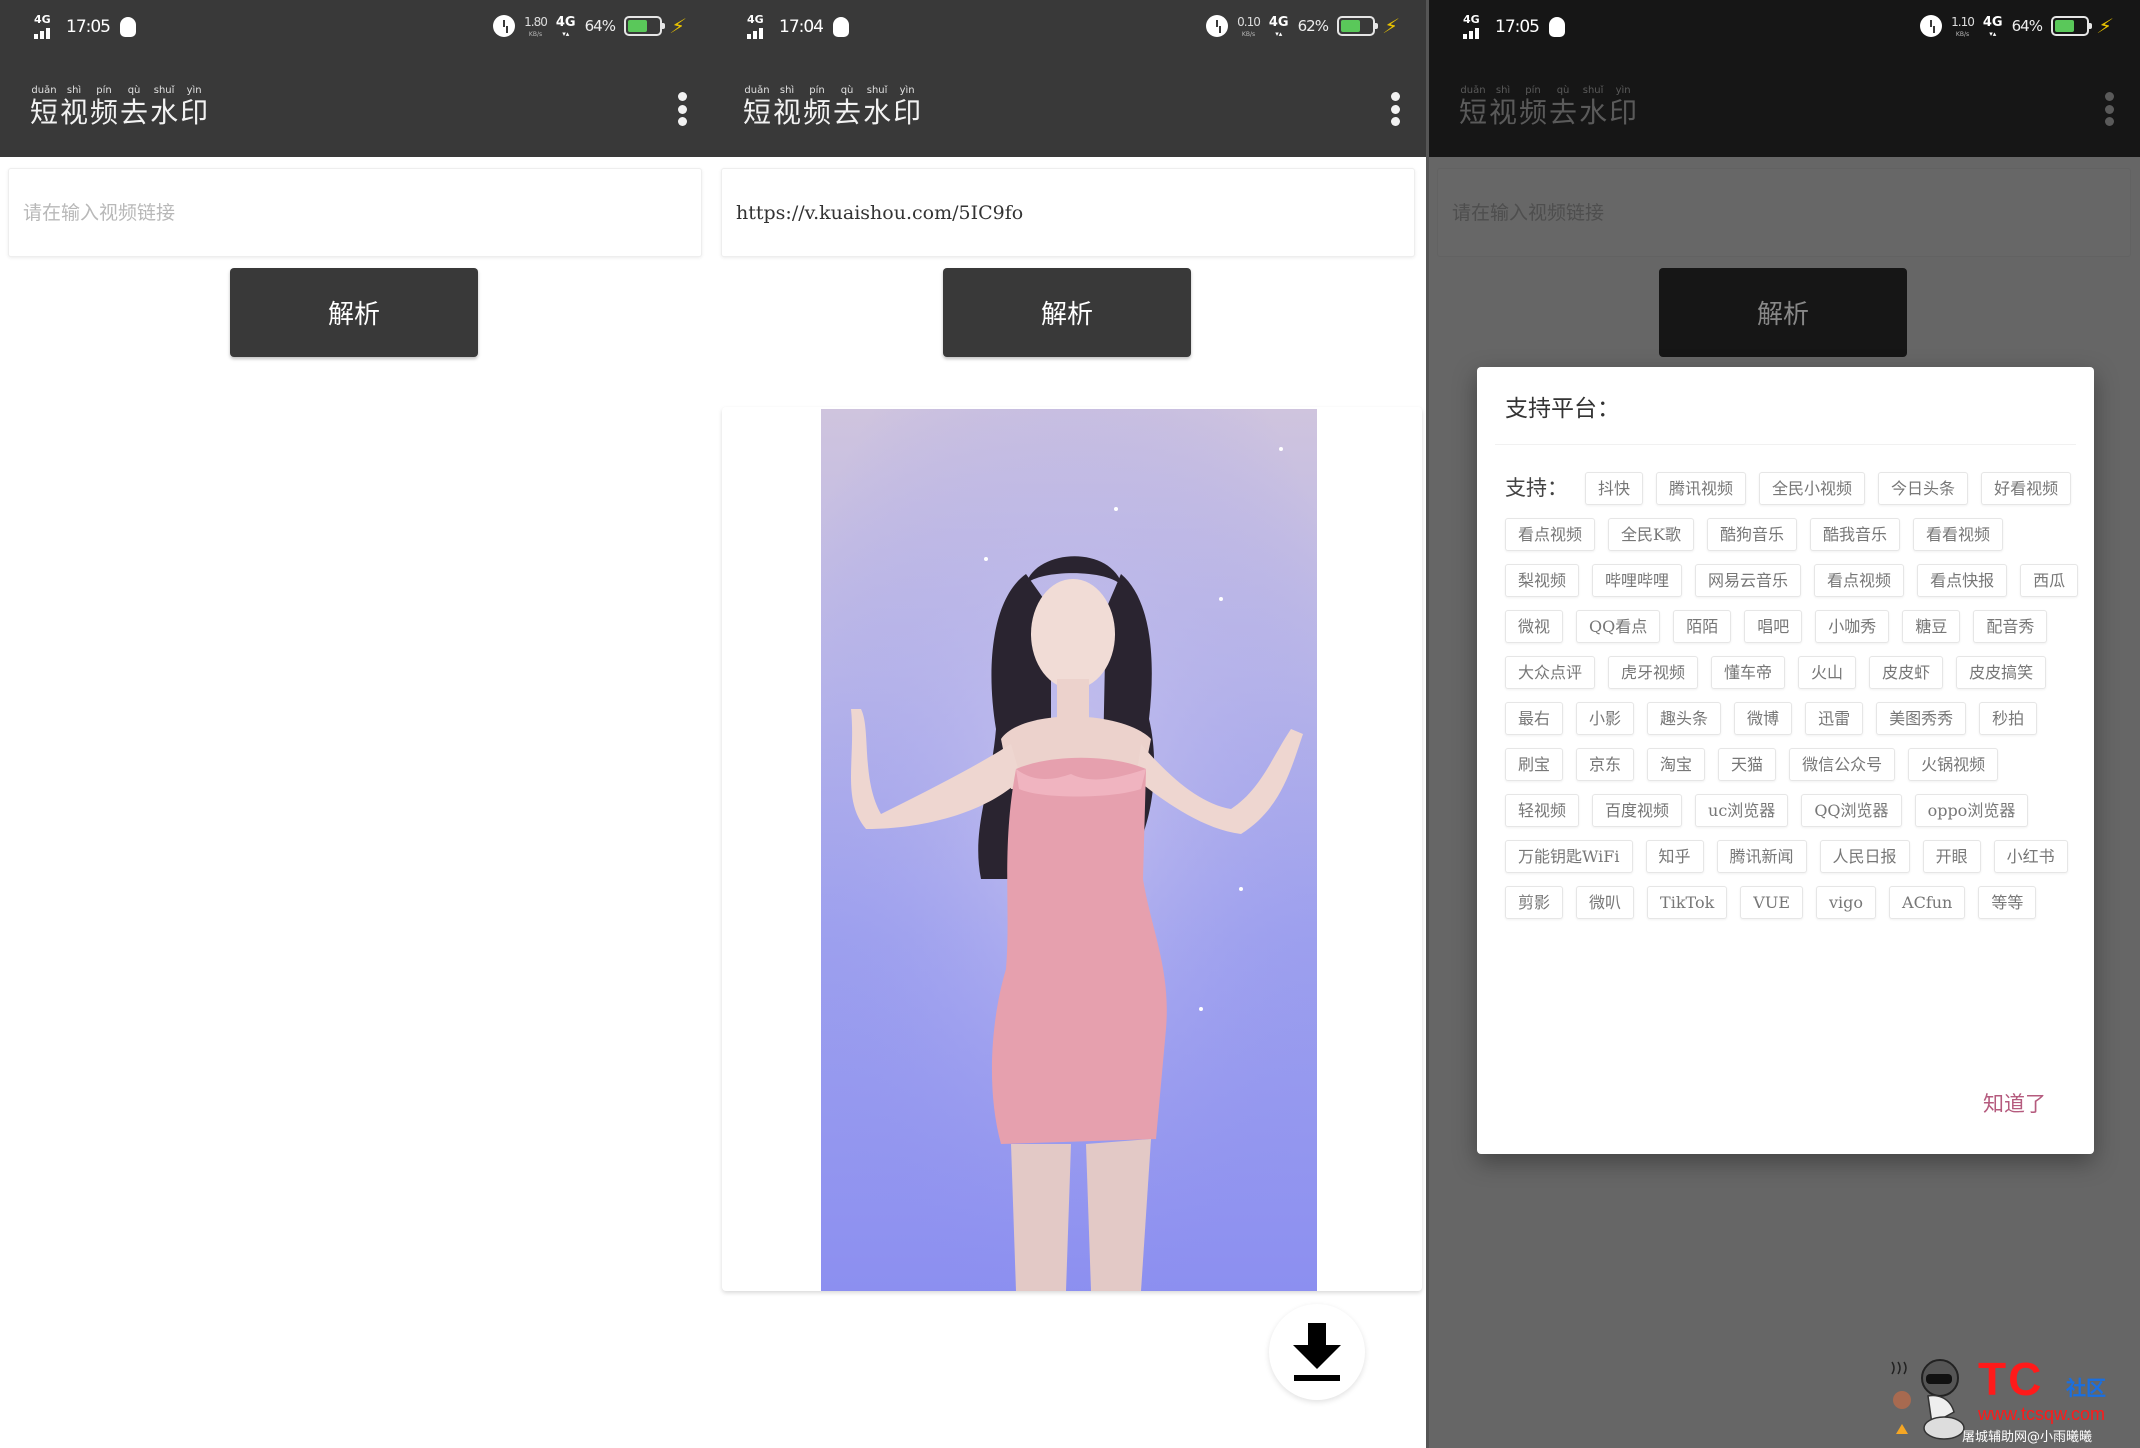 Image resolution: width=2140 pixels, height=1448 pixels. Describe the element at coordinates (1827, 672) in the screenshot. I see `platform-chip: 火山` at that location.